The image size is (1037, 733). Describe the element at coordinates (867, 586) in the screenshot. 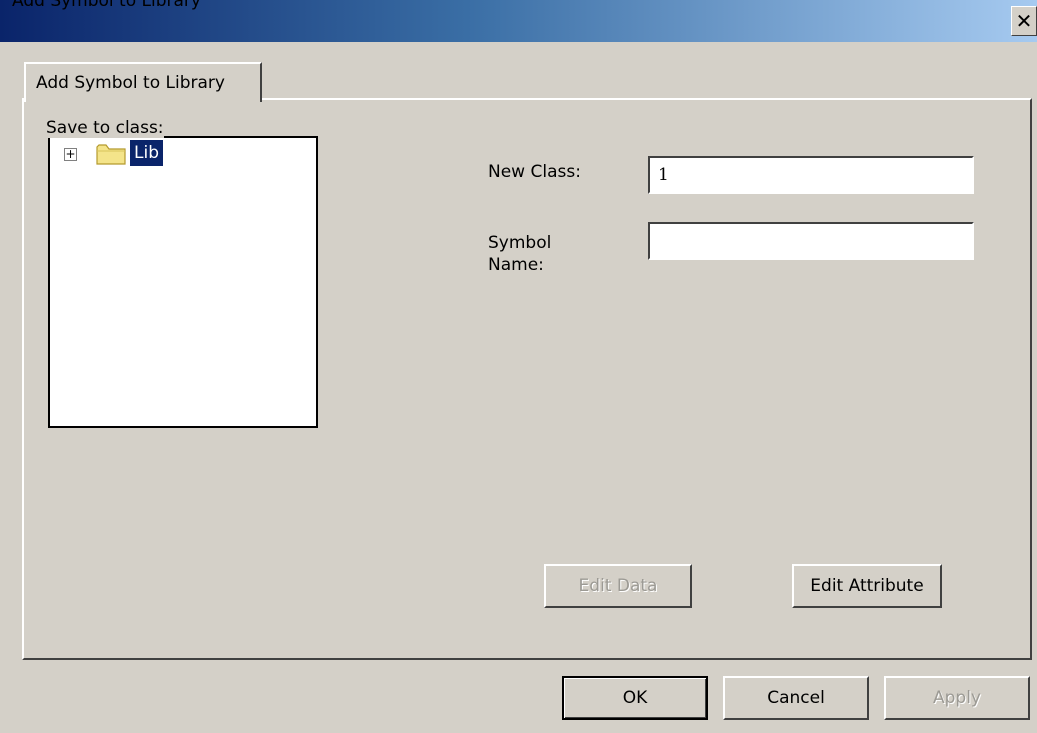

I see `edit-attribute-button: Edit Attribute` at that location.